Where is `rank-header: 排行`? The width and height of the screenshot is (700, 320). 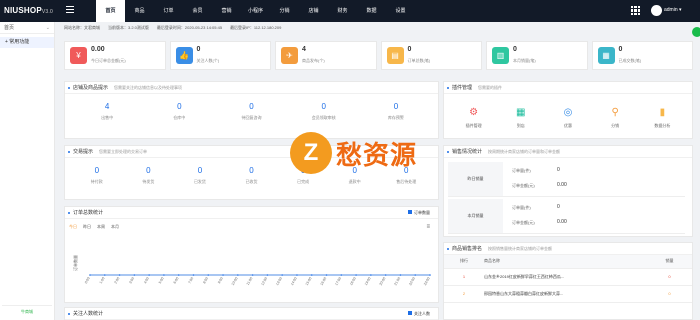
rank-header: 排行 is located at coordinates (464, 262).